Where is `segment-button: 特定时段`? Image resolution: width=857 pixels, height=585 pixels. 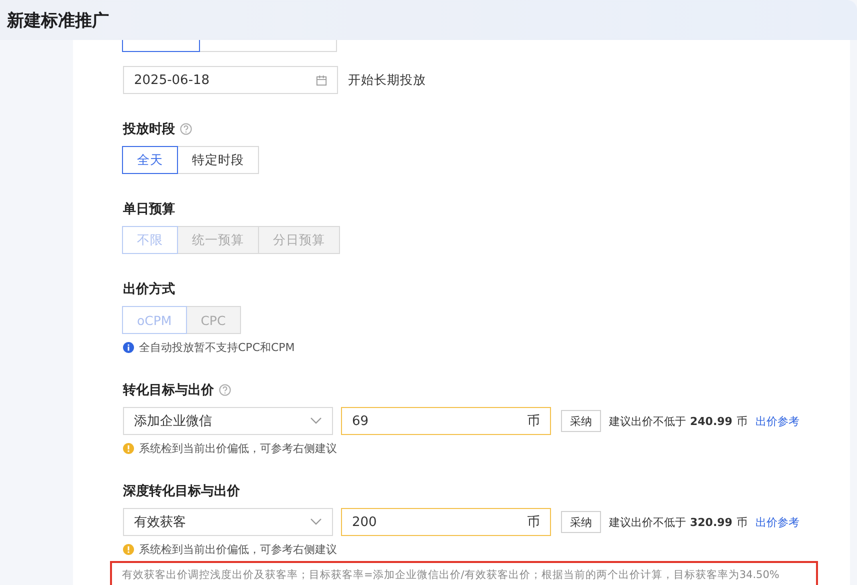 segment-button: 特定时段 is located at coordinates (218, 160).